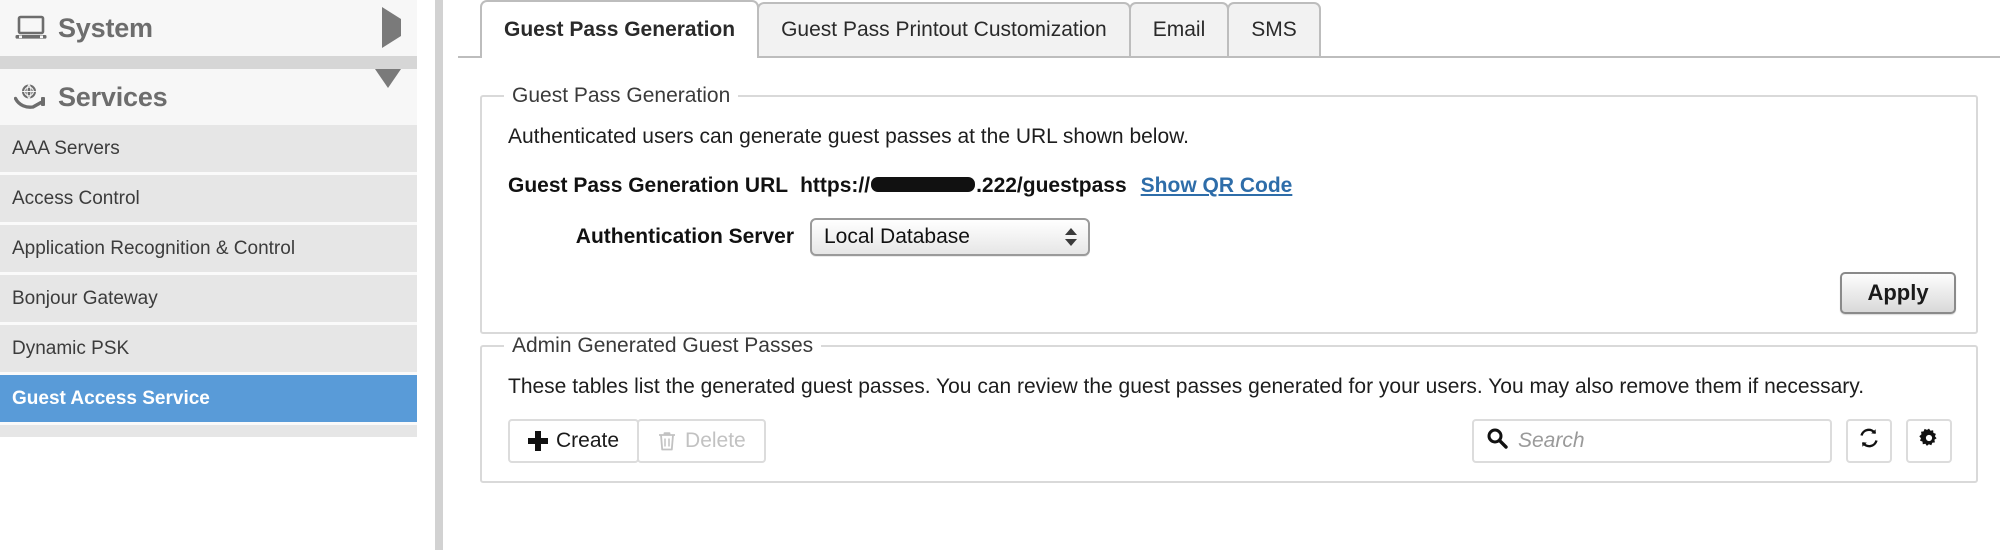  What do you see at coordinates (208, 28) in the screenshot?
I see `sidebar-group-system: System` at bounding box center [208, 28].